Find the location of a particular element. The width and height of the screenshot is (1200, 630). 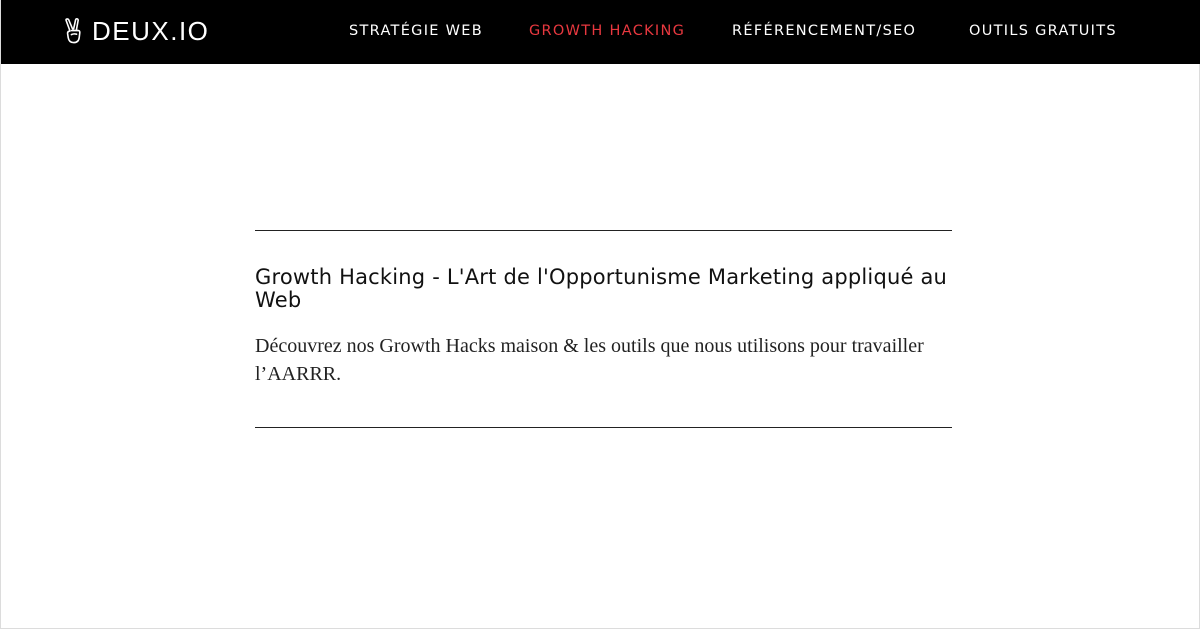

nav-item-outils-gratuits: OUTILS GRATUITS is located at coordinates (1043, 31).